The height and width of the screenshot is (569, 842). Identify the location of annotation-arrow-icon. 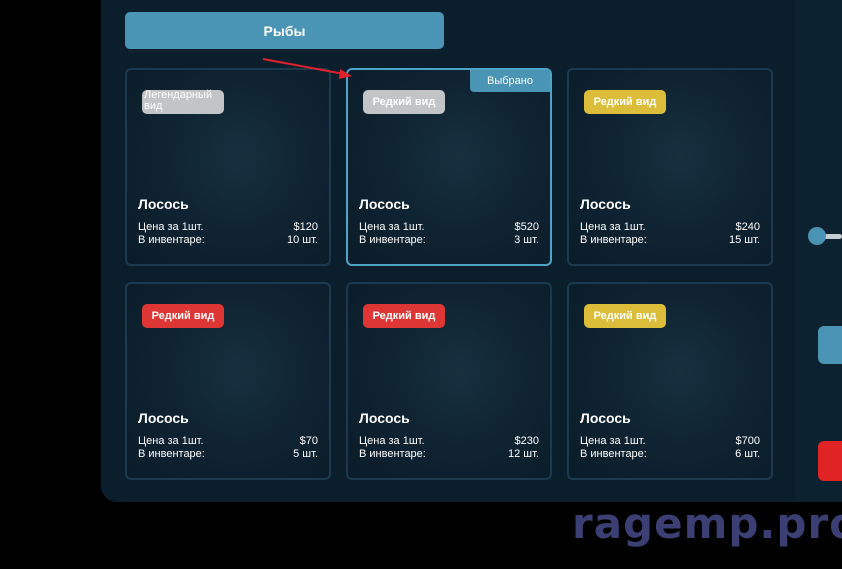
(307, 68).